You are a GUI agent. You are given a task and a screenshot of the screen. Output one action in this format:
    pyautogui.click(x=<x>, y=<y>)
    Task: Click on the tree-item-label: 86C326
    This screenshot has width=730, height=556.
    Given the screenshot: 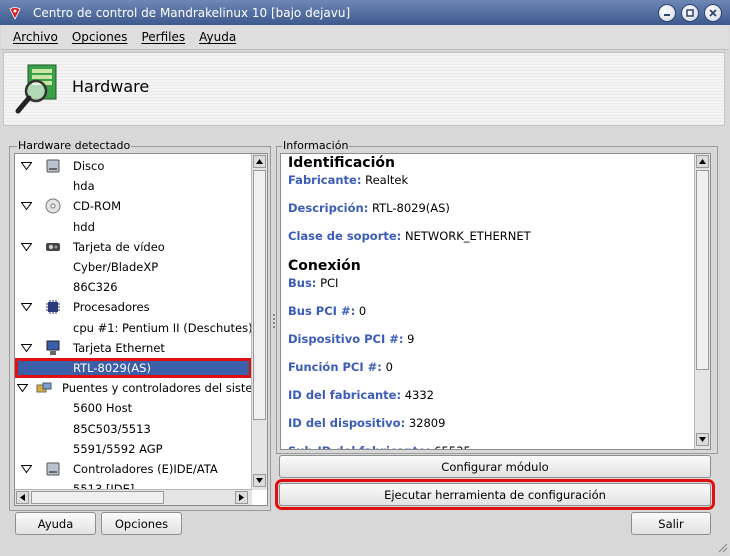 What is the action you would take?
    pyautogui.click(x=95, y=287)
    